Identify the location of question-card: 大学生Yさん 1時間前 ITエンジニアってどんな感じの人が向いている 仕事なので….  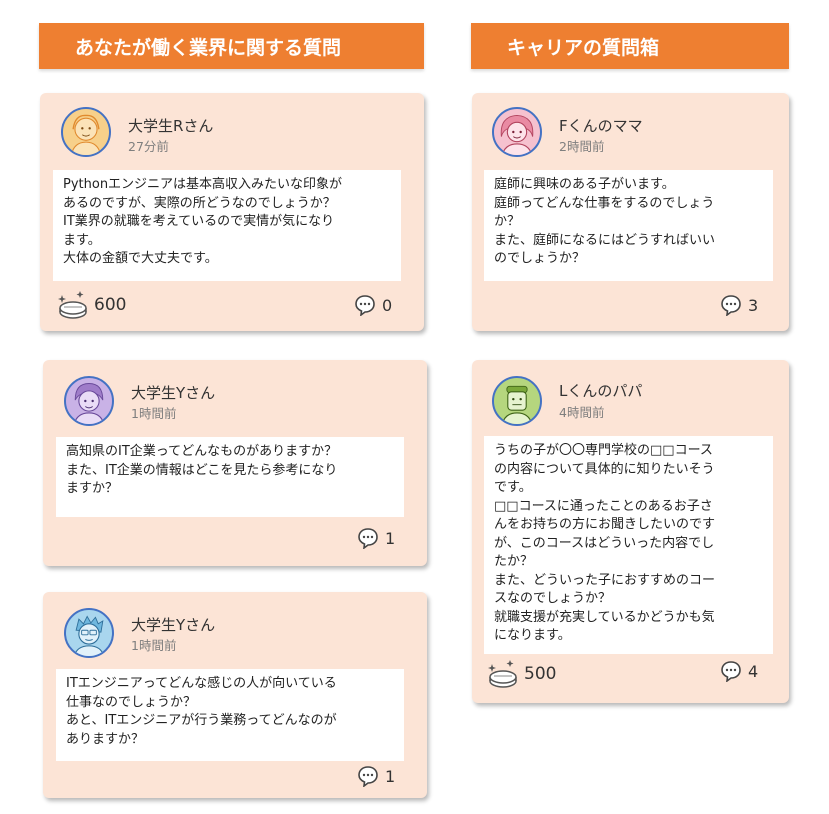
(235, 695).